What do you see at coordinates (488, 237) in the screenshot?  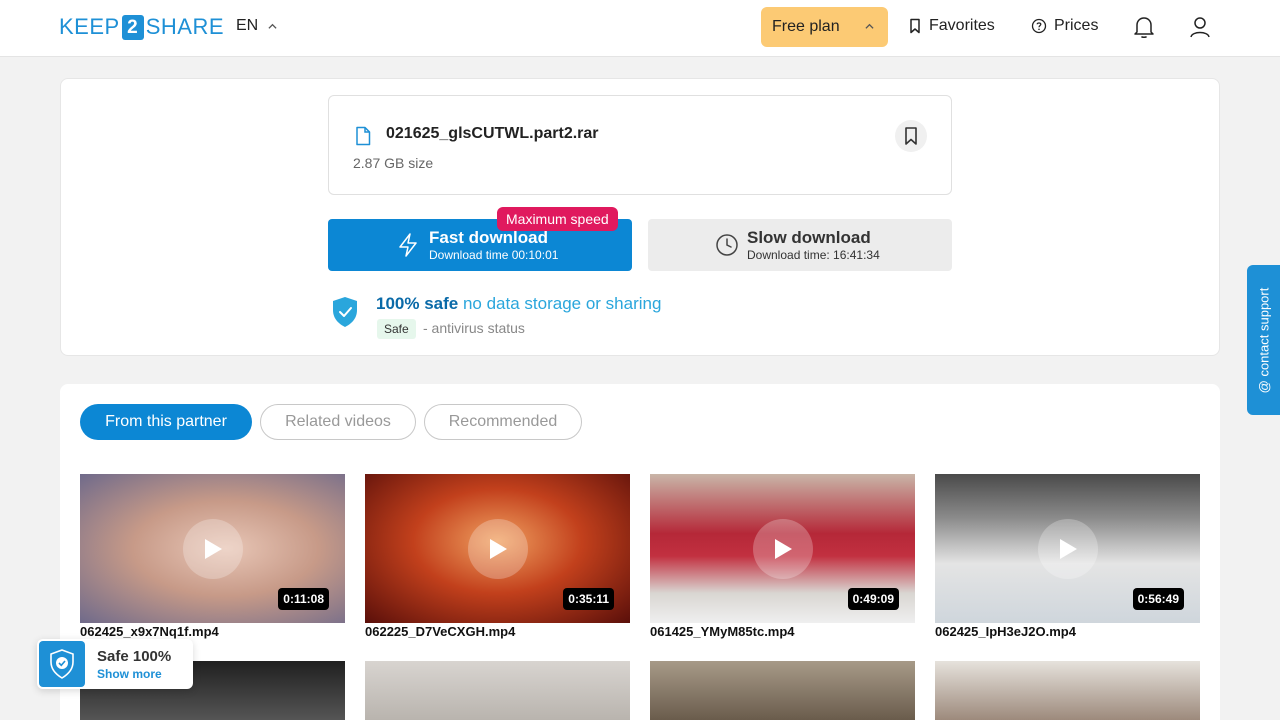 I see `fast-download-title: Fast download` at bounding box center [488, 237].